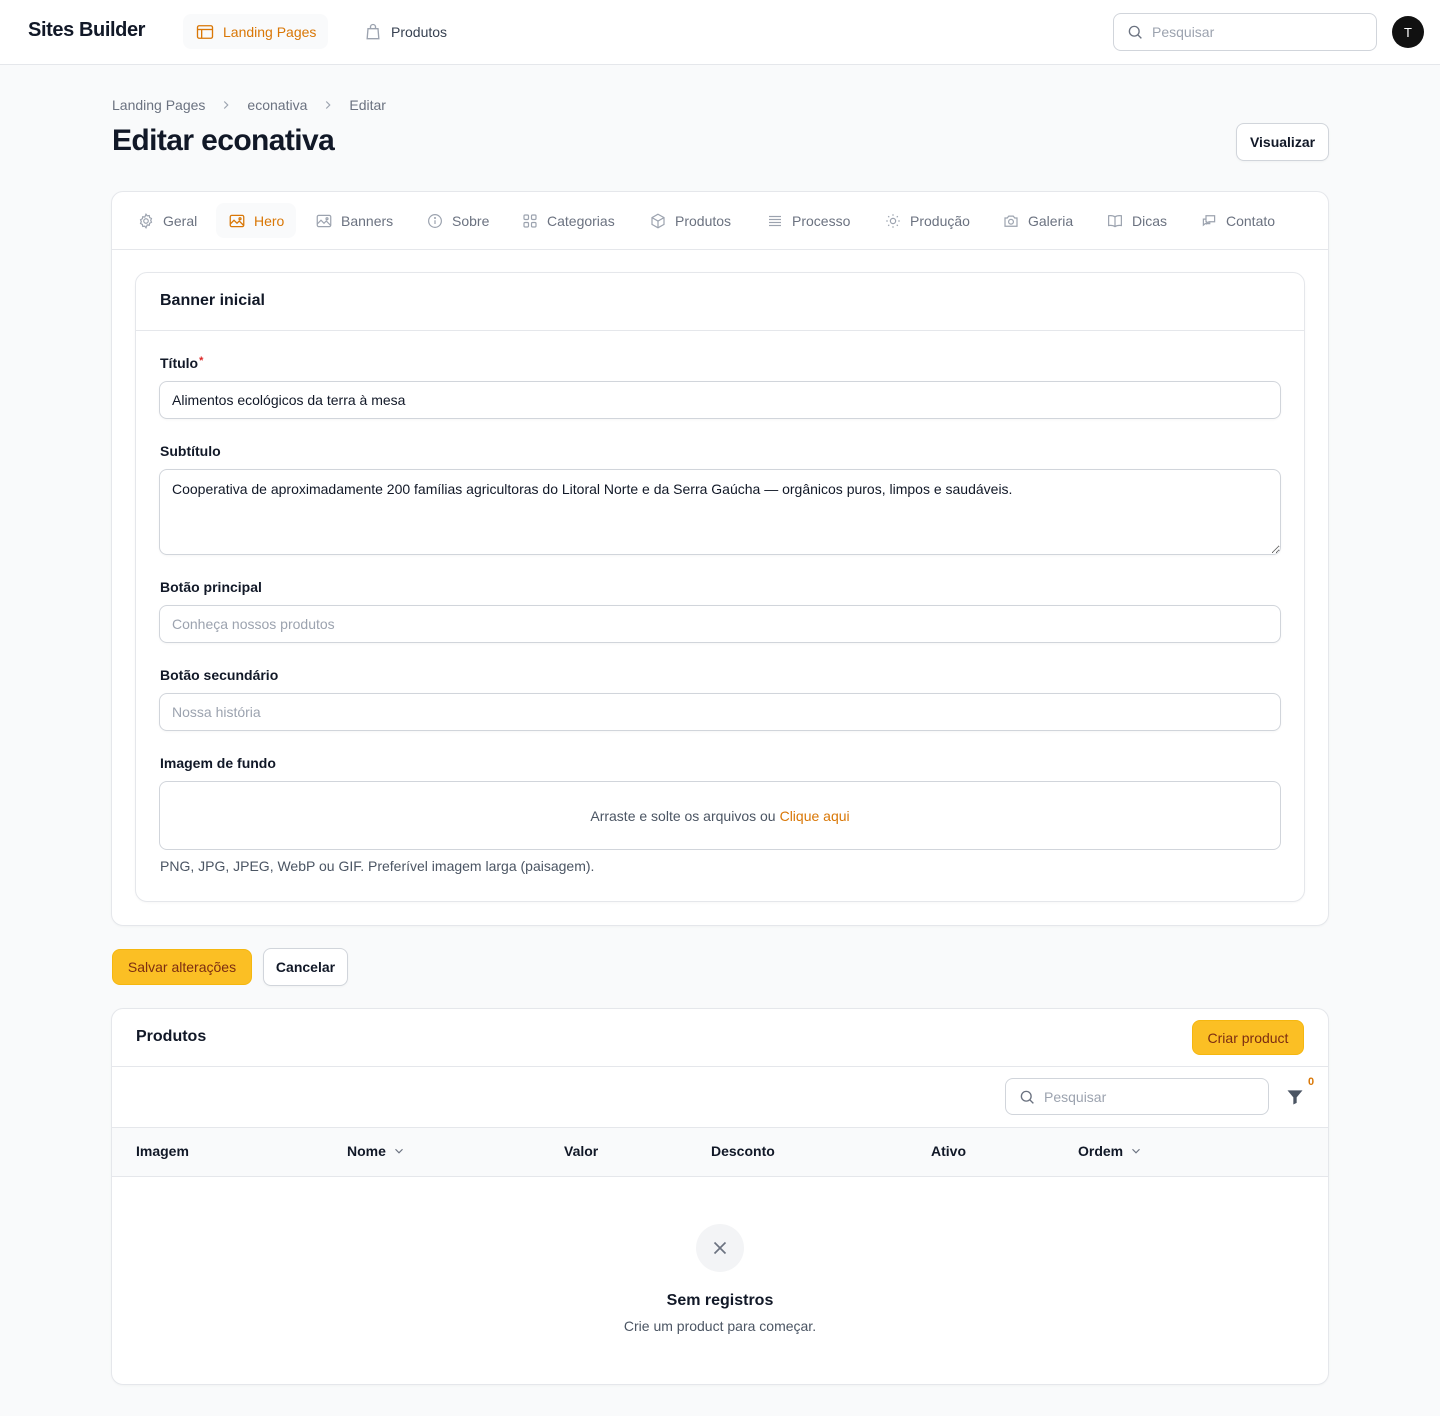 The height and width of the screenshot is (1416, 1440). I want to click on tab-processo: Processo, so click(808, 220).